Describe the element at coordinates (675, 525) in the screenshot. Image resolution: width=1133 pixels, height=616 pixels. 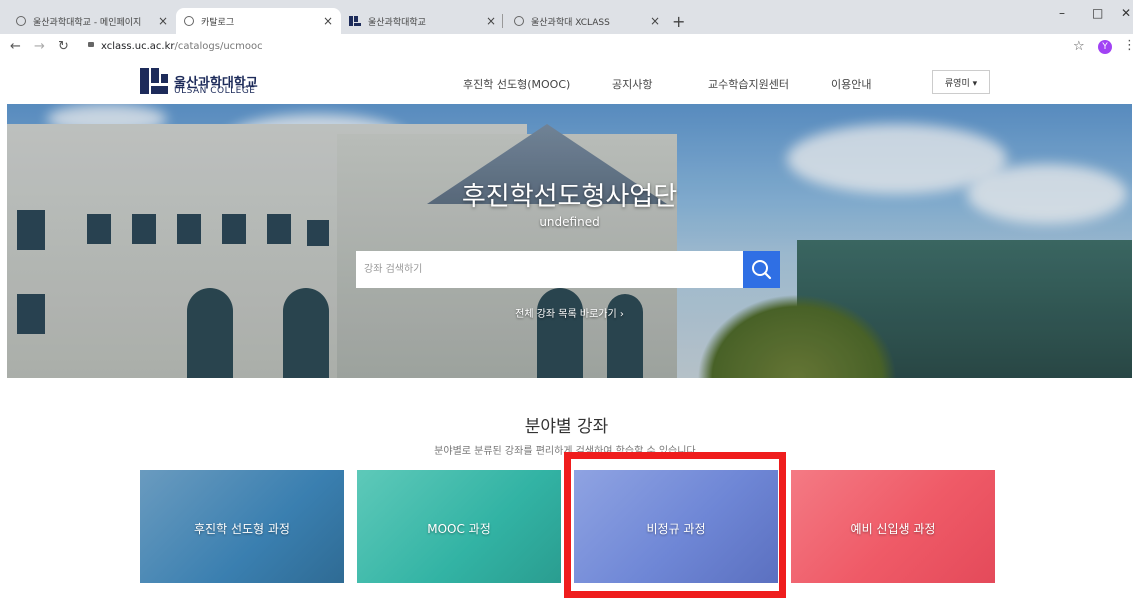
I see `highlight-box` at that location.